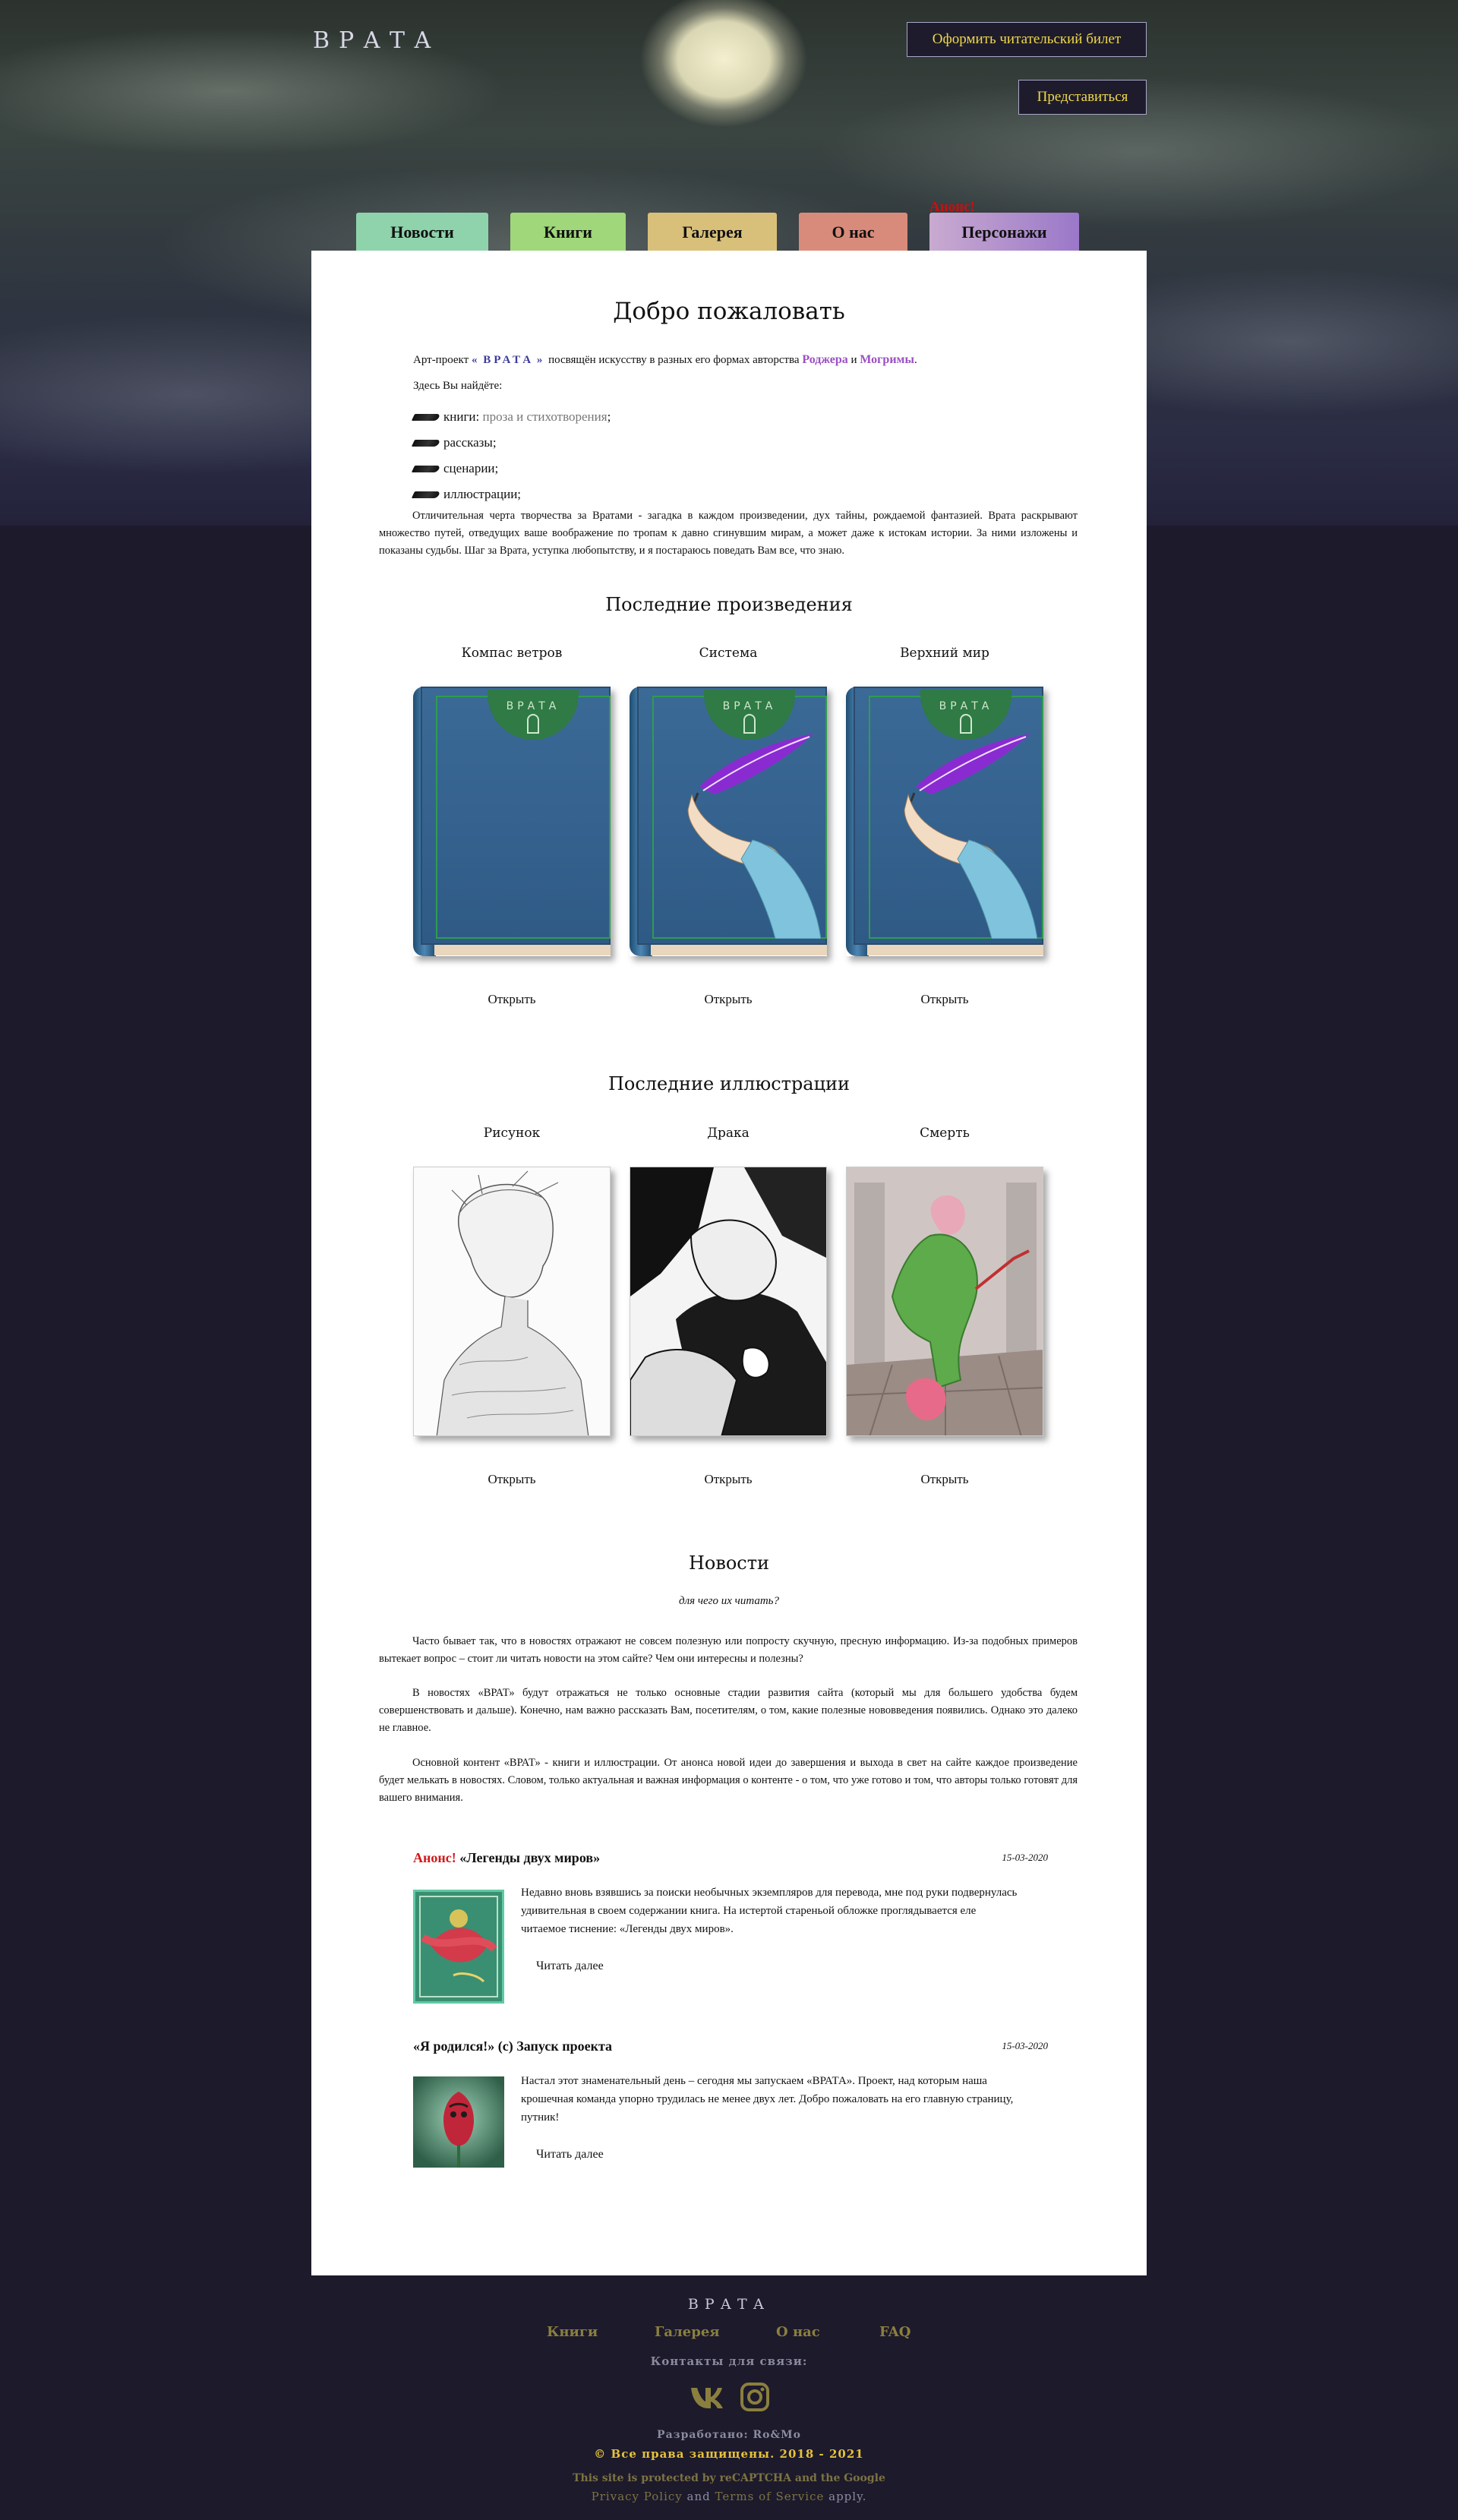 This screenshot has height=2520, width=1458. I want to click on footer-link-about: О нас, so click(798, 2332).